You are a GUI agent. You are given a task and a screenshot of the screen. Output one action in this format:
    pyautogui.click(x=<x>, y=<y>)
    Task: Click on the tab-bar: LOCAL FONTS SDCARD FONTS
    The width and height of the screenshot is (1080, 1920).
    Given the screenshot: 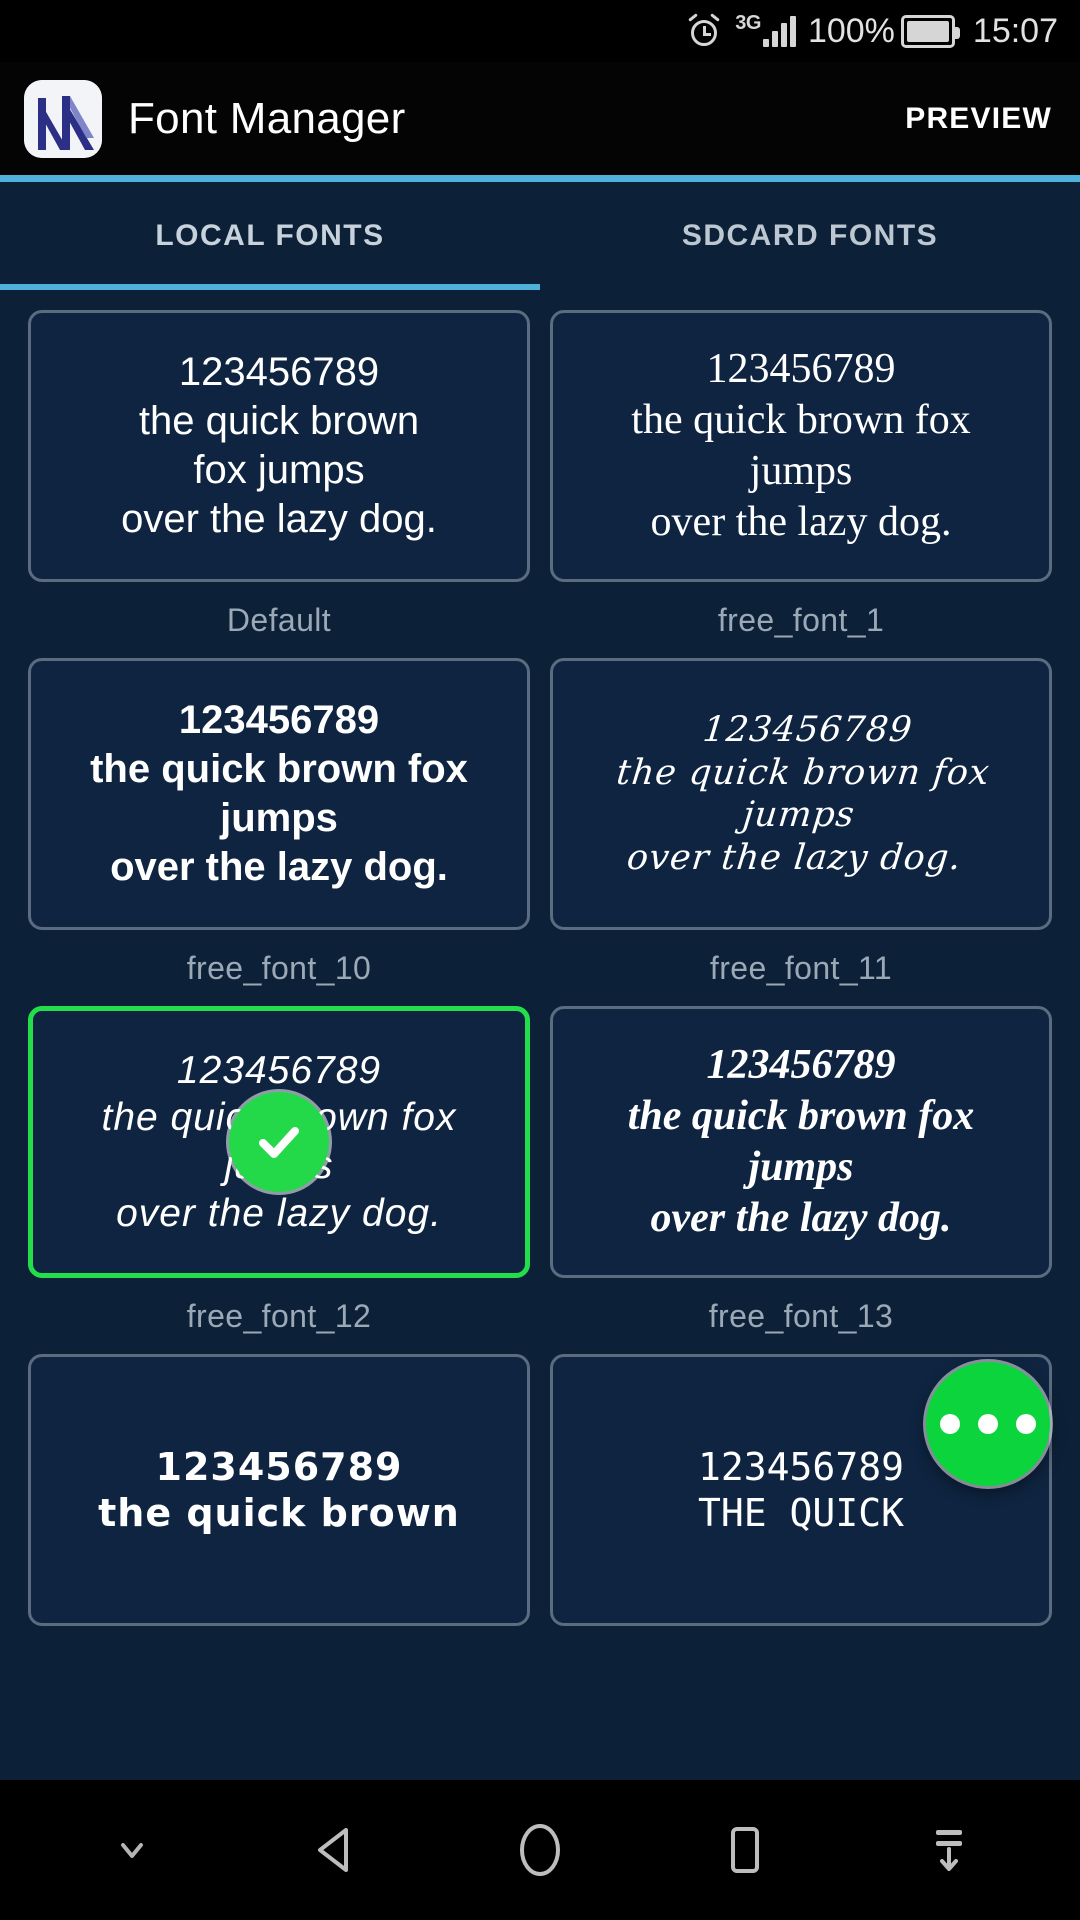 What is the action you would take?
    pyautogui.click(x=540, y=236)
    